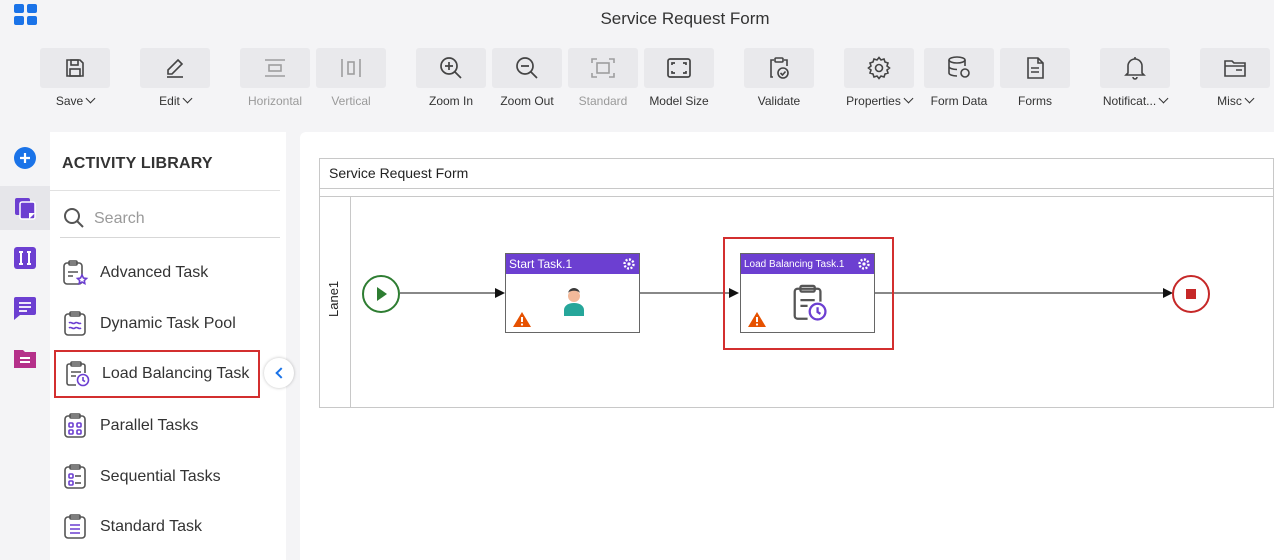  Describe the element at coordinates (381, 294) in the screenshot. I see `start-event` at that location.